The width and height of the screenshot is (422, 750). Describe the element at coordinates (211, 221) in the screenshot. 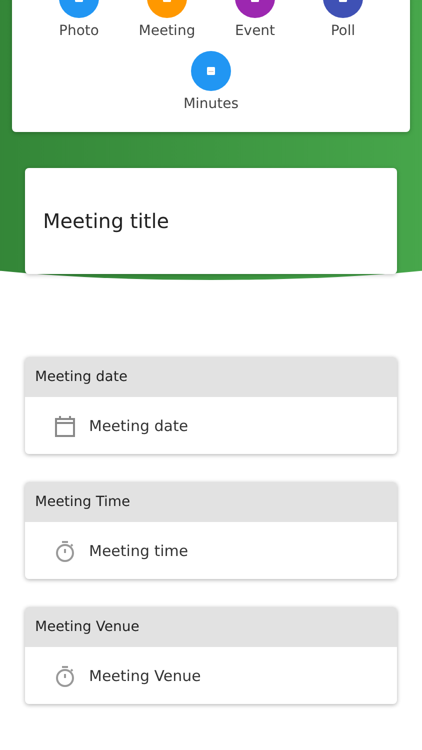

I see `title-field: Meeting title` at that location.